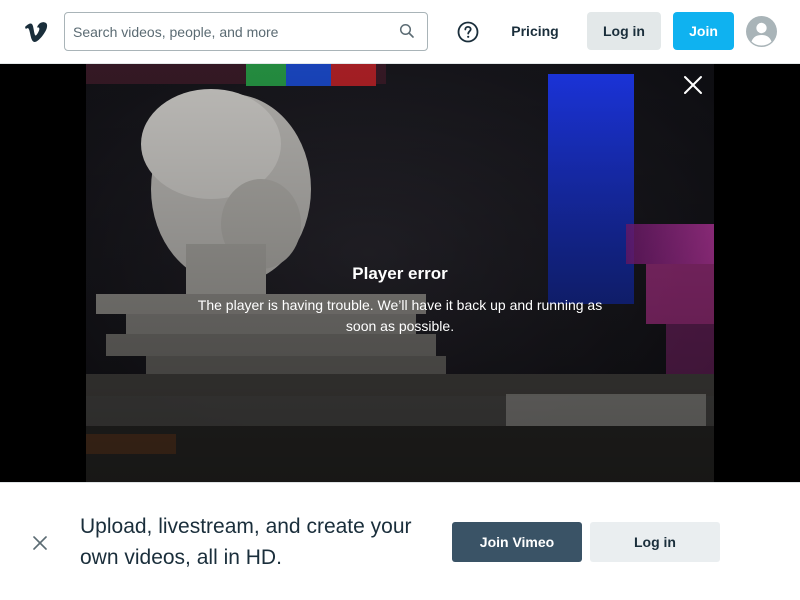 The width and height of the screenshot is (800, 600). Describe the element at coordinates (761, 31) in the screenshot. I see `avatar-icon` at that location.